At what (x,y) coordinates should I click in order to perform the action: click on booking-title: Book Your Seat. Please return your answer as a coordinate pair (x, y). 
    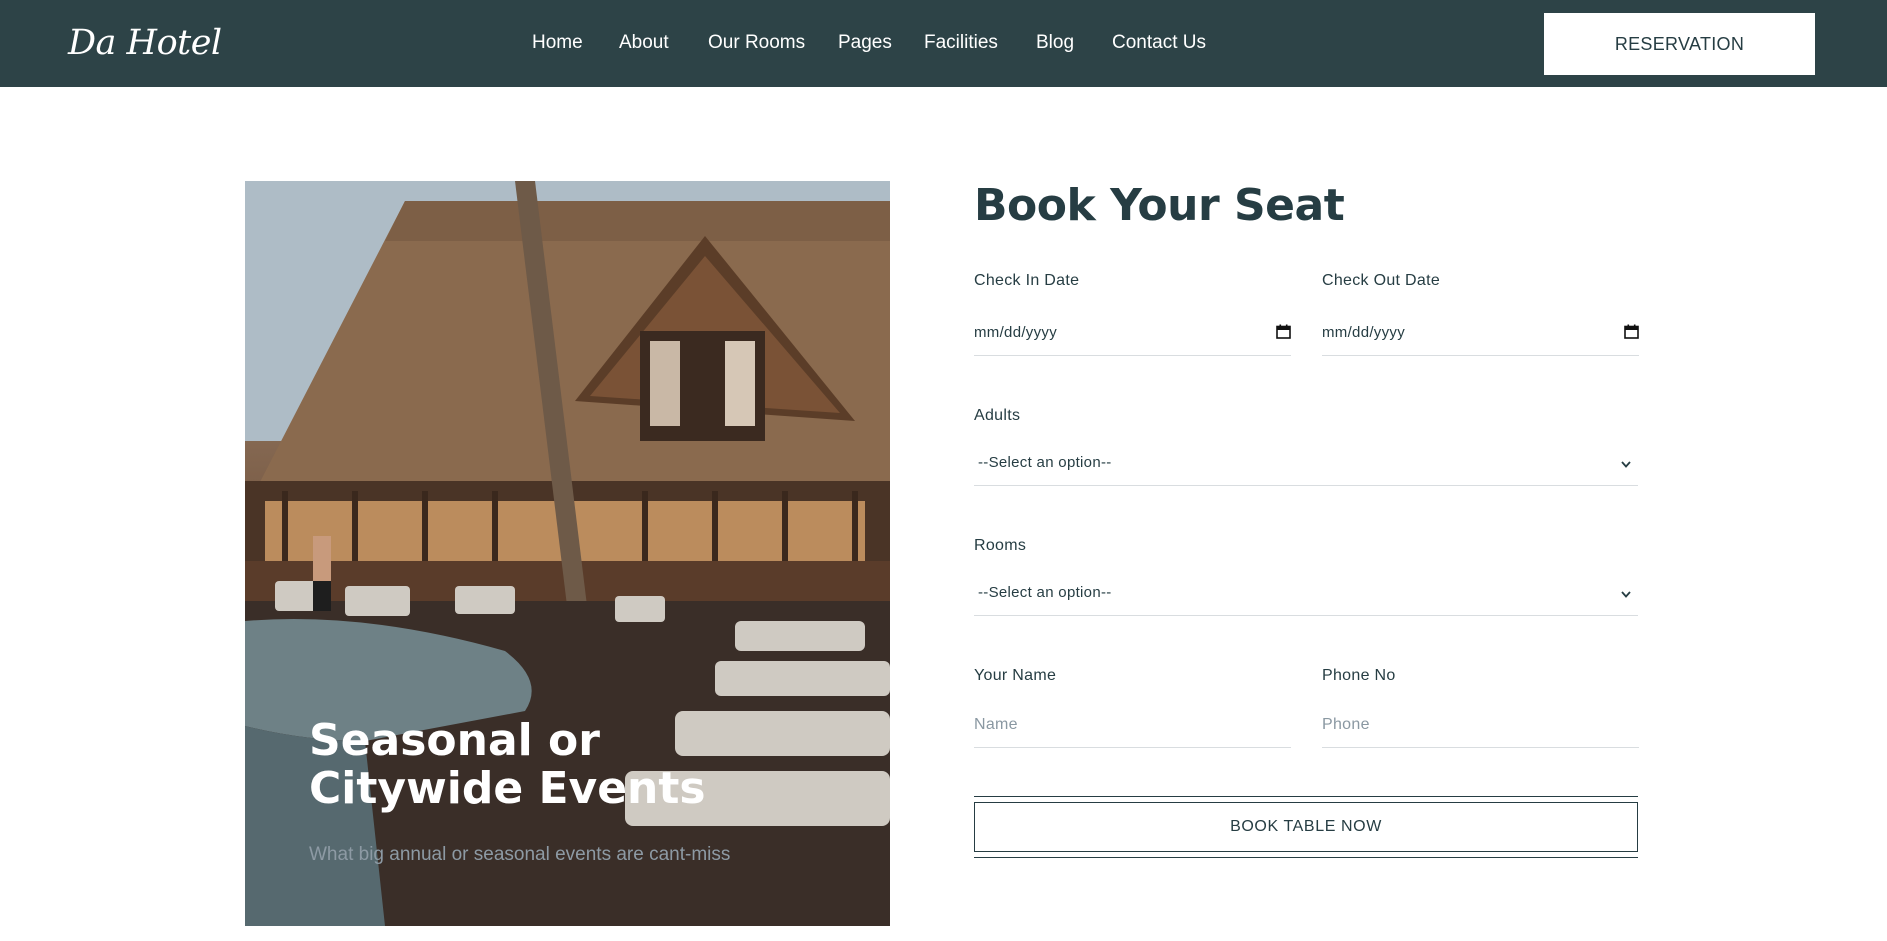
    Looking at the image, I should click on (1159, 205).